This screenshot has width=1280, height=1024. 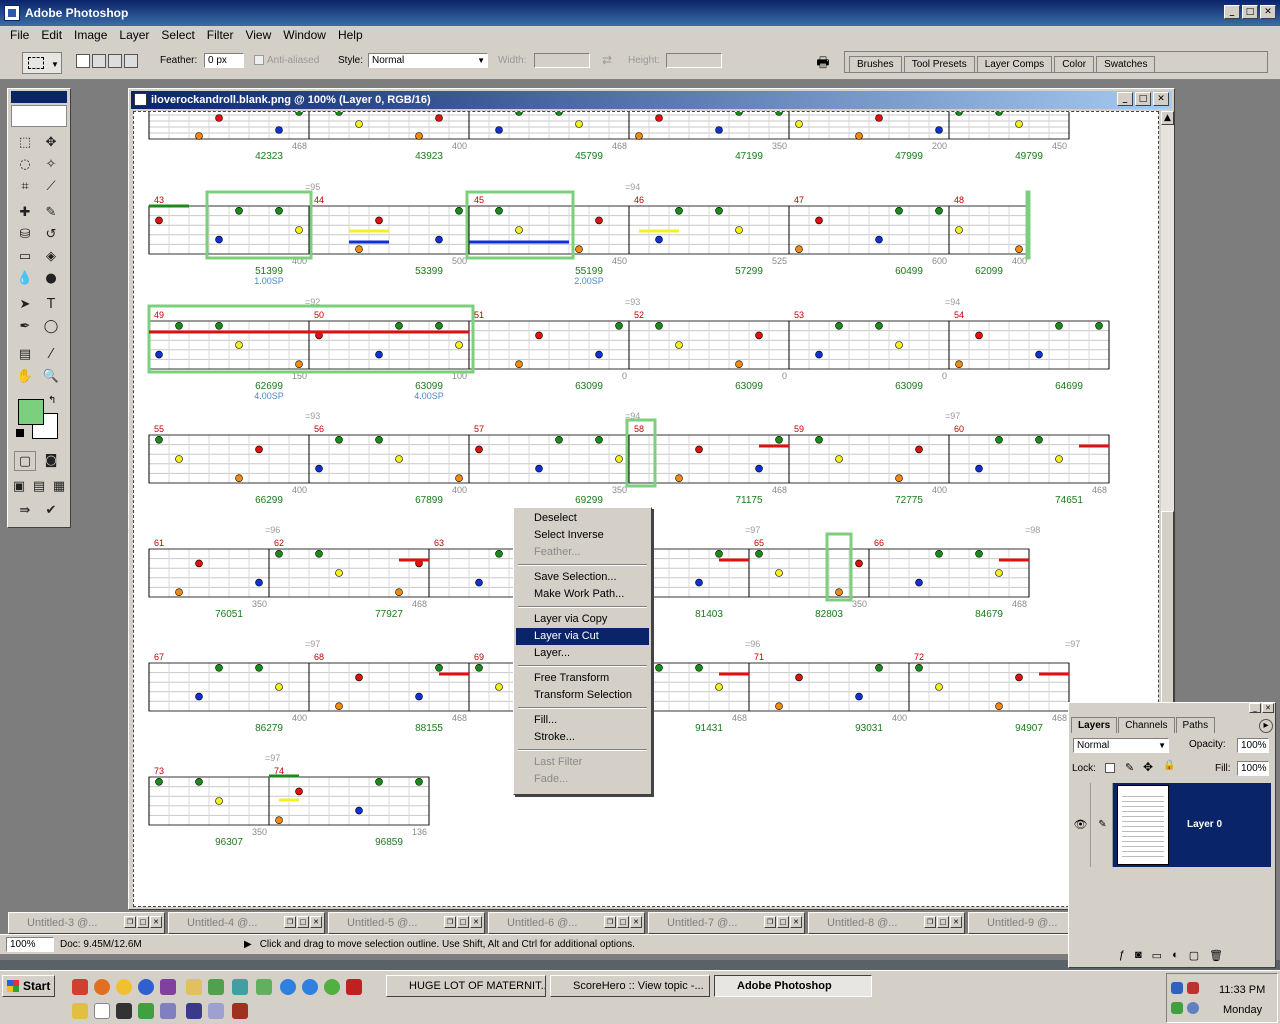 What do you see at coordinates (102, 987) in the screenshot?
I see `firefox-icon` at bounding box center [102, 987].